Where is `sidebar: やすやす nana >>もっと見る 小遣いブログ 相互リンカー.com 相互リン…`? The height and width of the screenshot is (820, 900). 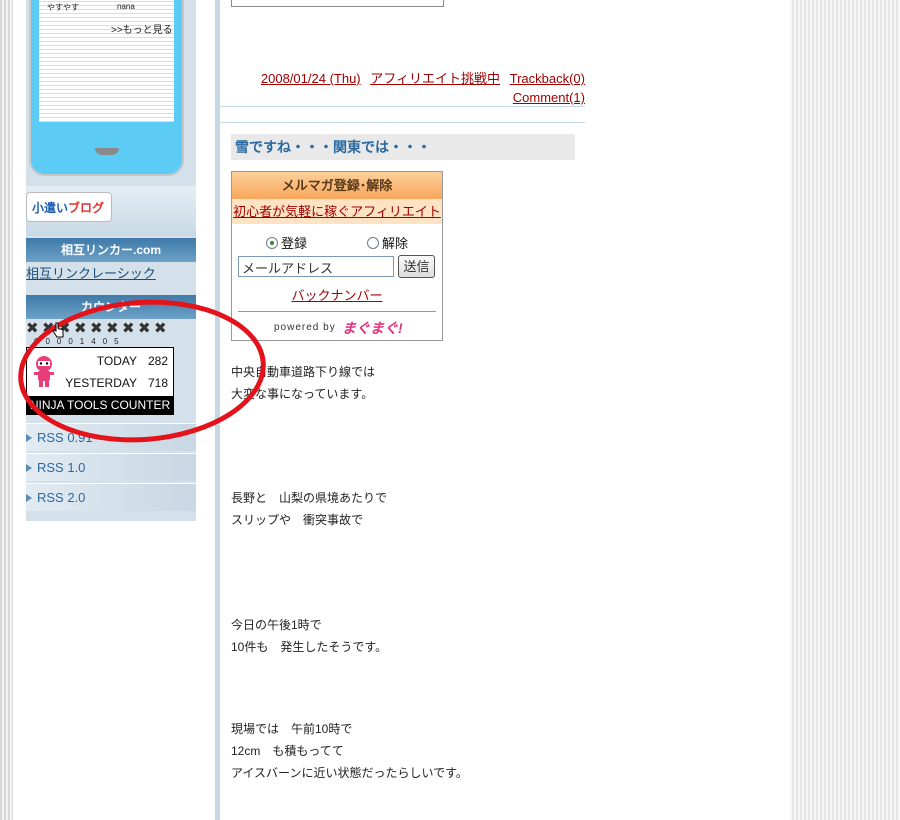 sidebar: やすやす nana >>もっと見る 小遣いブログ 相互リンカー.com 相互リン… is located at coordinates (111, 260).